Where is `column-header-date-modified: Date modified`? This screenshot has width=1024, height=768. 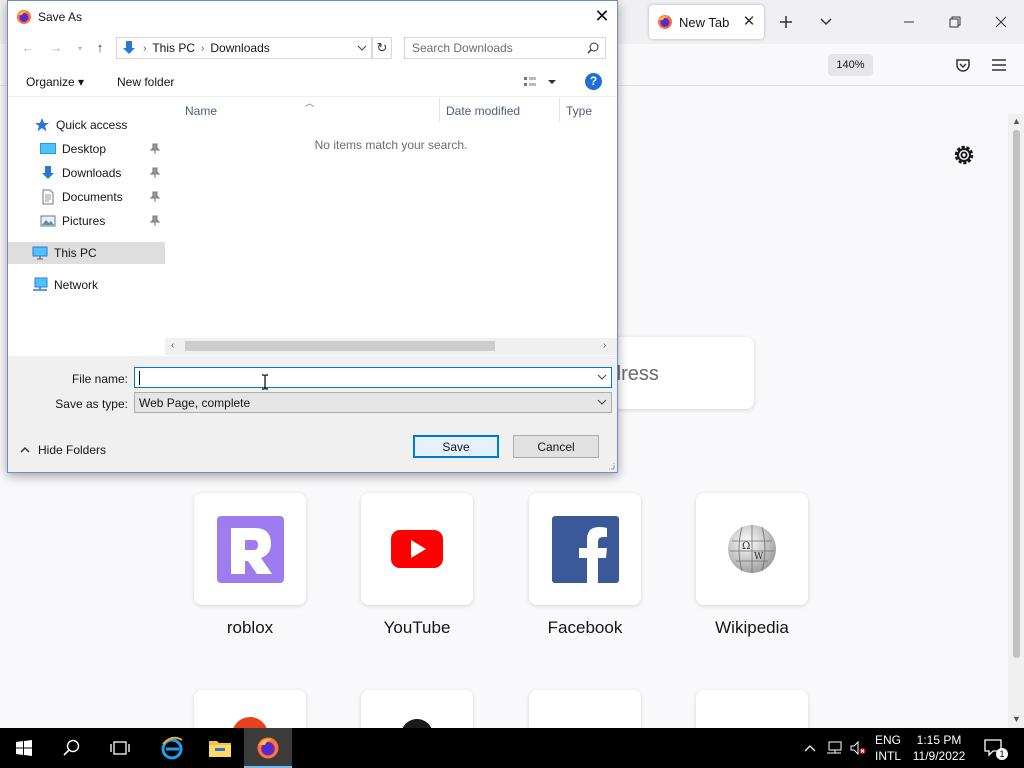 column-header-date-modified: Date modified is located at coordinates (483, 111).